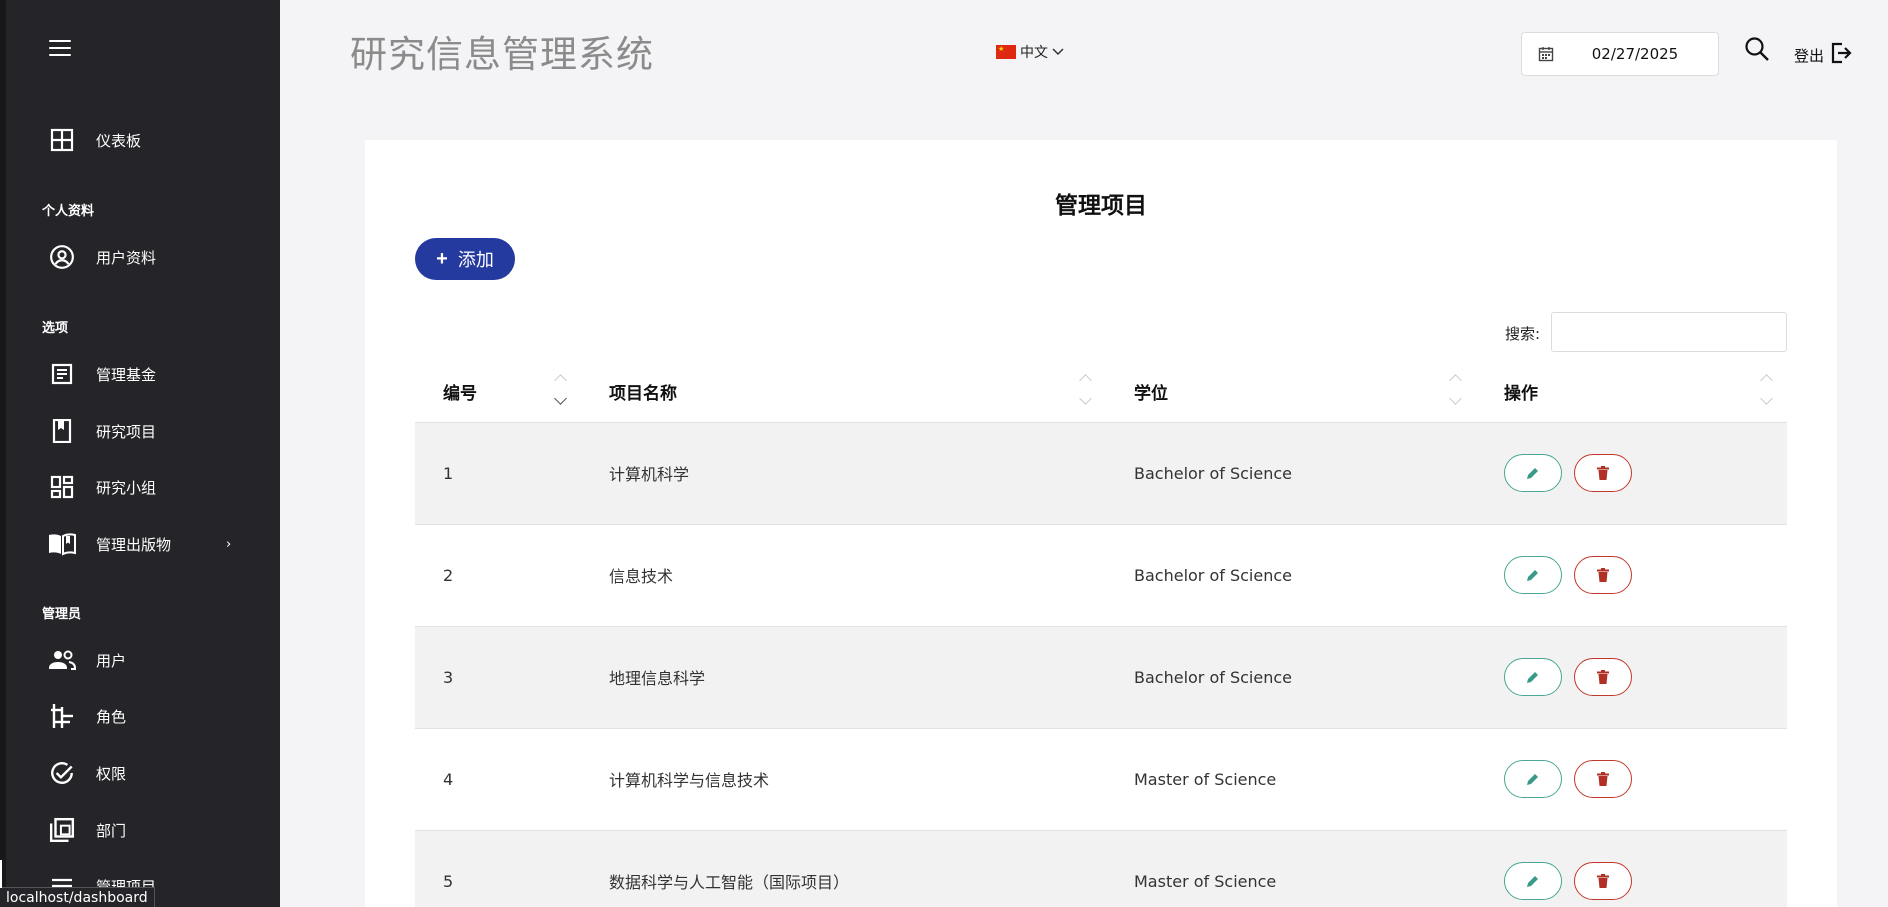  What do you see at coordinates (1669, 332) in the screenshot?
I see `table-search-input` at bounding box center [1669, 332].